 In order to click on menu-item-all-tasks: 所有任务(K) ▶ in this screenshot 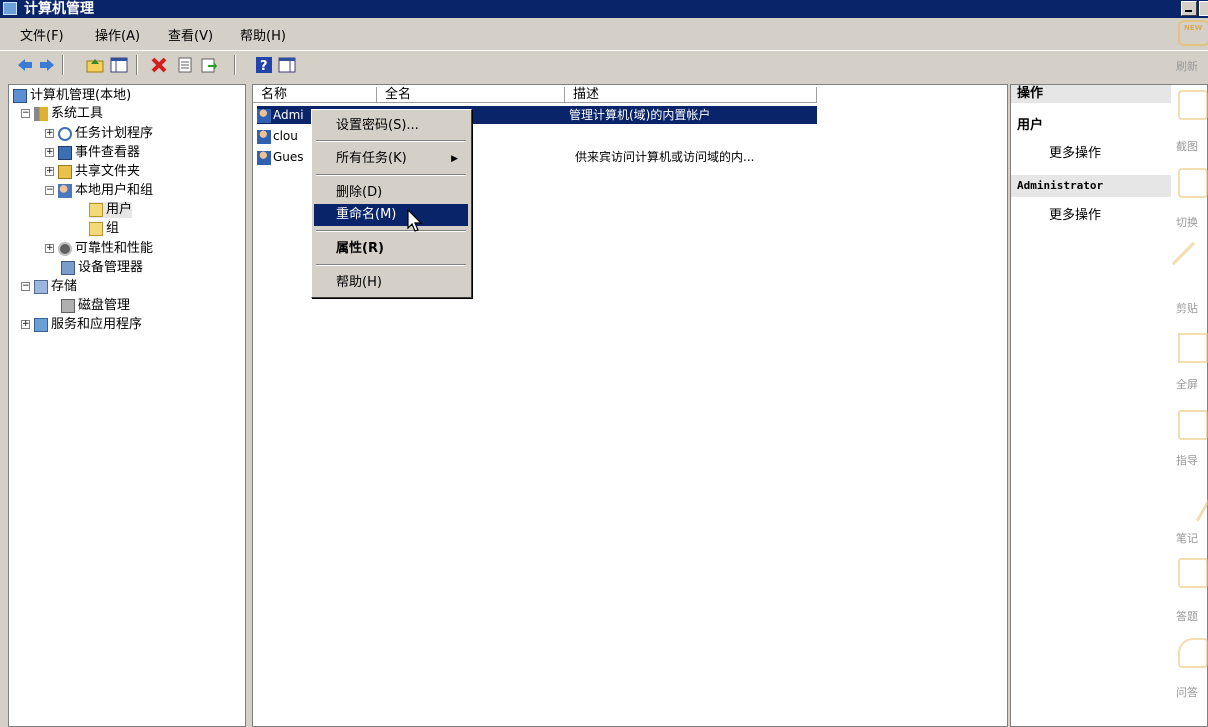, I will do `click(391, 159)`.